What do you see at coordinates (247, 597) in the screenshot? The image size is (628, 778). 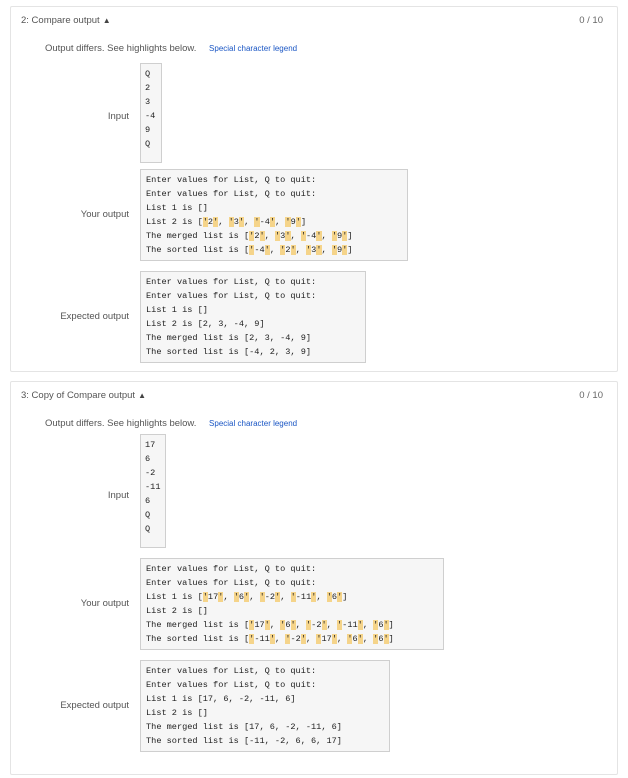 I see `diff-line-3: List 1 is ['17', '6', '-2', '-11', '6']` at bounding box center [247, 597].